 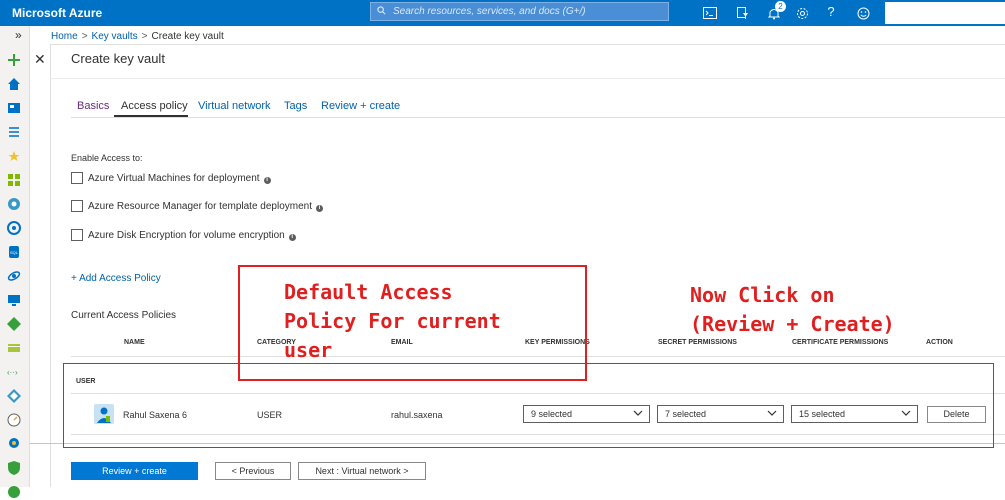 I want to click on svg-text: SQL, so click(x=14, y=252).